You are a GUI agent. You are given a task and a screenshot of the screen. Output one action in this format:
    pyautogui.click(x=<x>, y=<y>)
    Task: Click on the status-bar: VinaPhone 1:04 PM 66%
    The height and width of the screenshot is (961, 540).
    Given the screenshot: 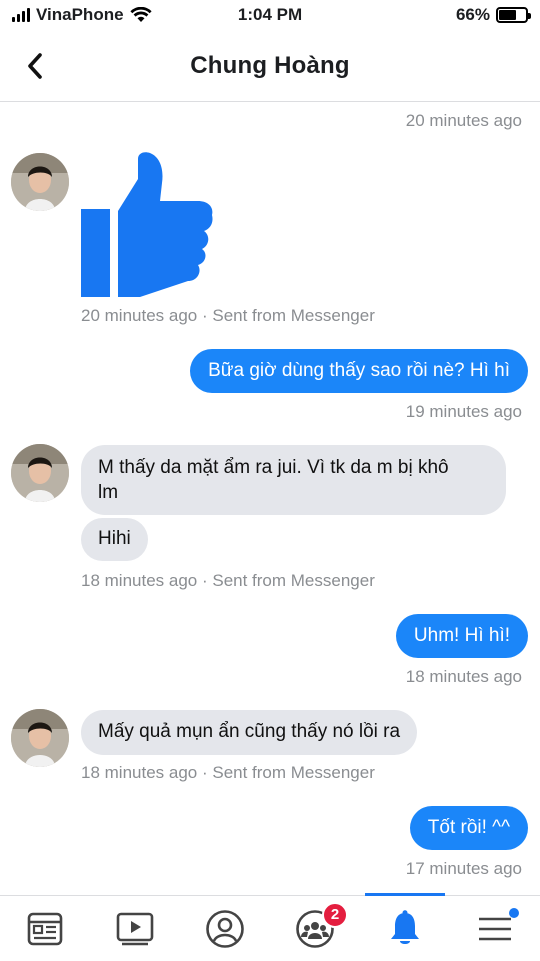 What is the action you would take?
    pyautogui.click(x=270, y=16)
    